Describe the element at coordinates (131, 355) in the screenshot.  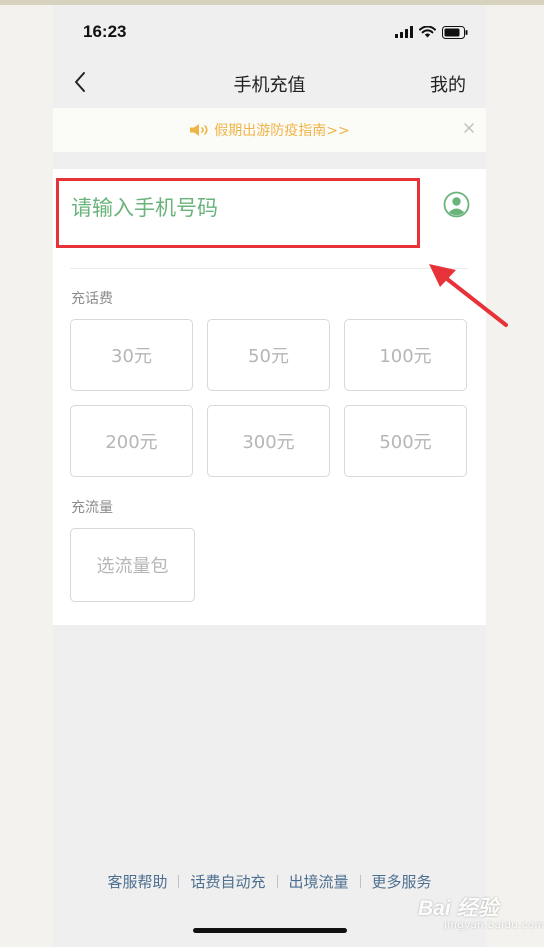
I see `recharge-option-30: 30元` at that location.